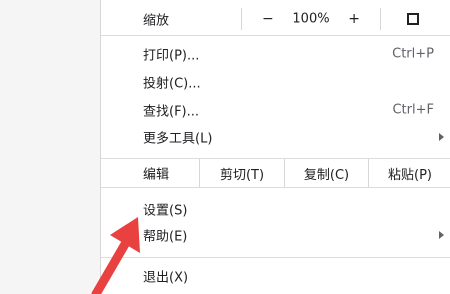 The width and height of the screenshot is (450, 294). Describe the element at coordinates (165, 211) in the screenshot. I see `menu-item-label: 设置(S)` at that location.